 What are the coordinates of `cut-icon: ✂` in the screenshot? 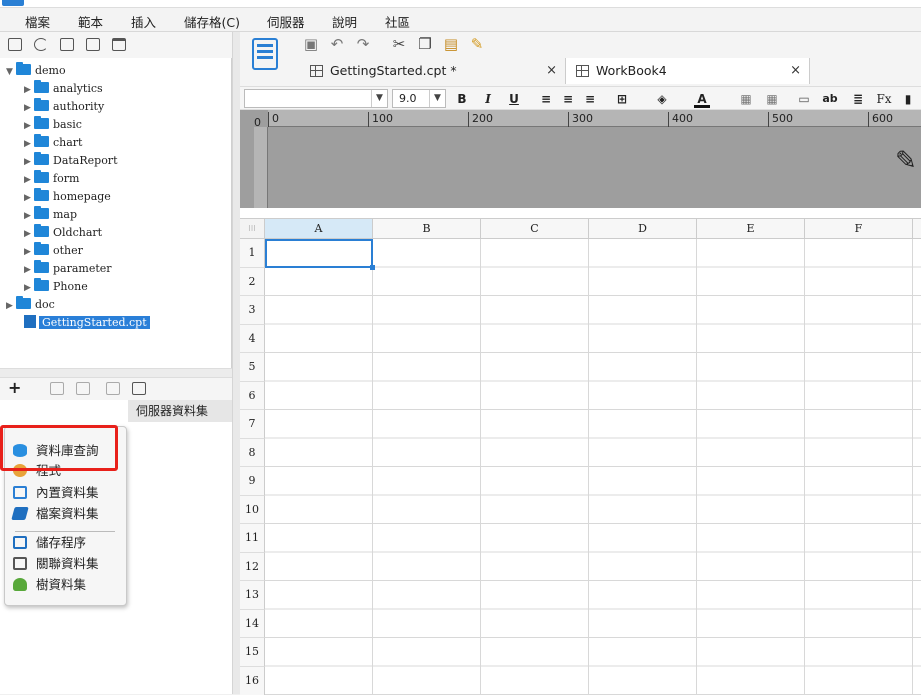 It's located at (399, 44).